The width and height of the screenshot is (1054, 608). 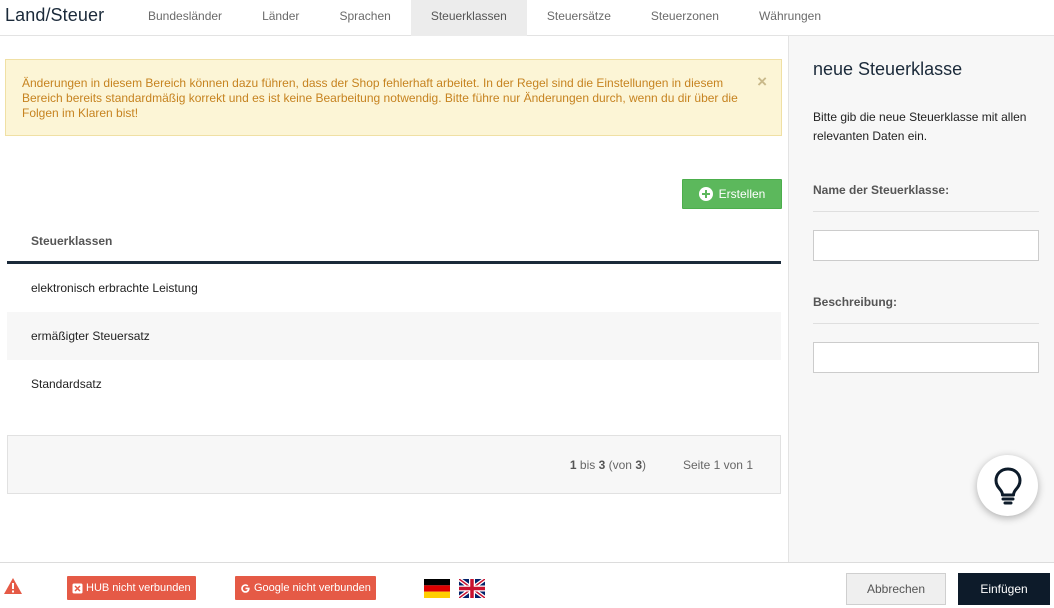 I want to click on google-status-label: Google nicht verbunden, so click(x=312, y=588).